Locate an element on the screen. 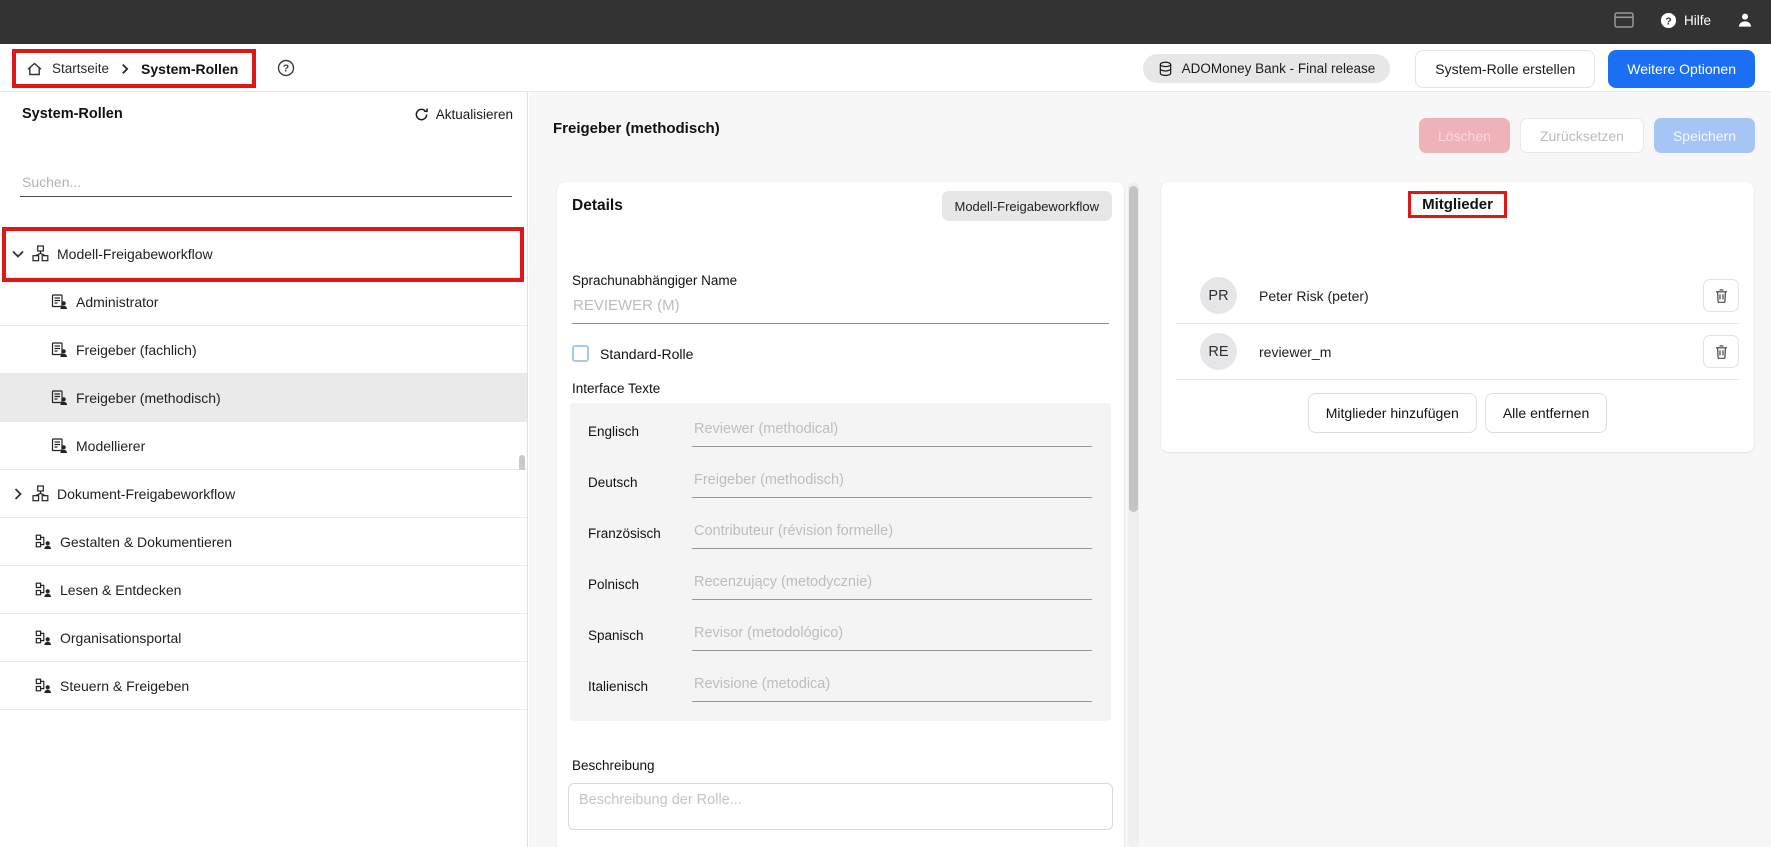  breadcrumb-chevron-icon is located at coordinates (125, 69).